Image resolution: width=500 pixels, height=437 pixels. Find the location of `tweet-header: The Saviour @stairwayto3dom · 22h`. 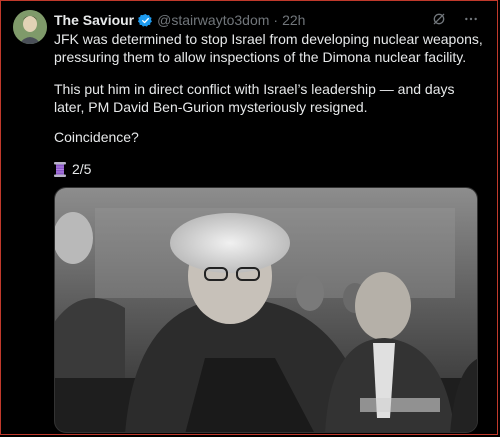

tweet-header: The Saviour @stairwayto3dom · 22h is located at coordinates (179, 20).